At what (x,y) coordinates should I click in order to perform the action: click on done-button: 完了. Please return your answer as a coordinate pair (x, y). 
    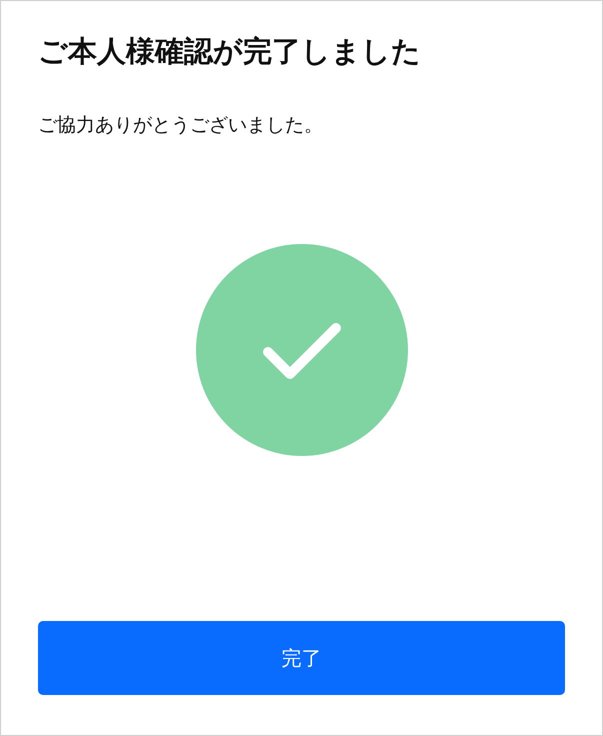
    Looking at the image, I should click on (301, 658).